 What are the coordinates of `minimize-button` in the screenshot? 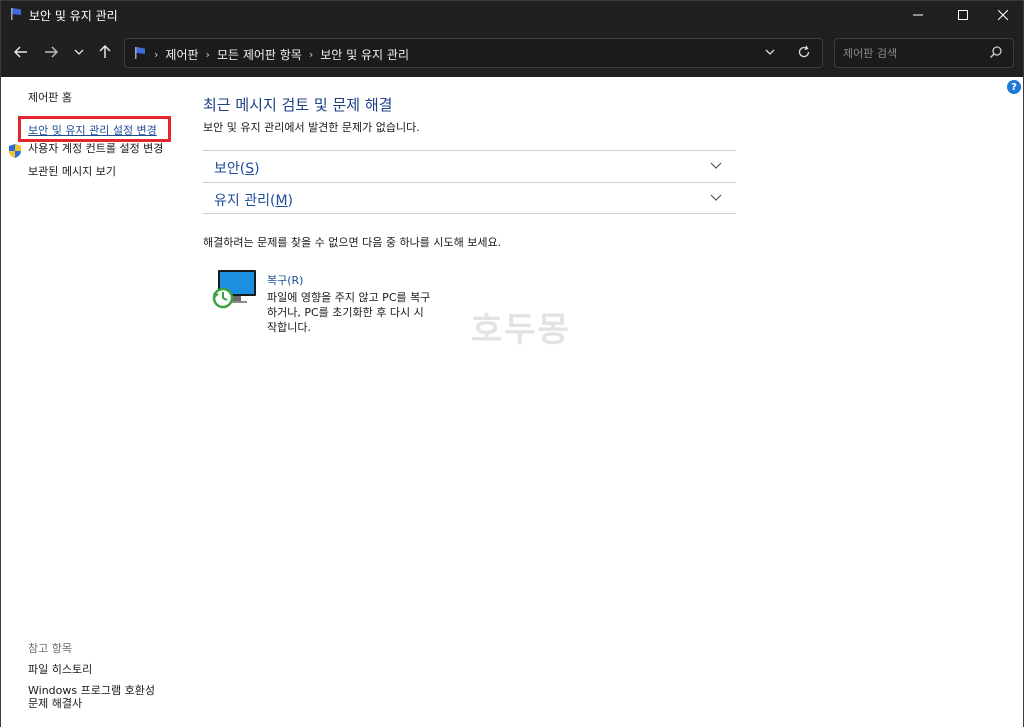 It's located at (918, 15).